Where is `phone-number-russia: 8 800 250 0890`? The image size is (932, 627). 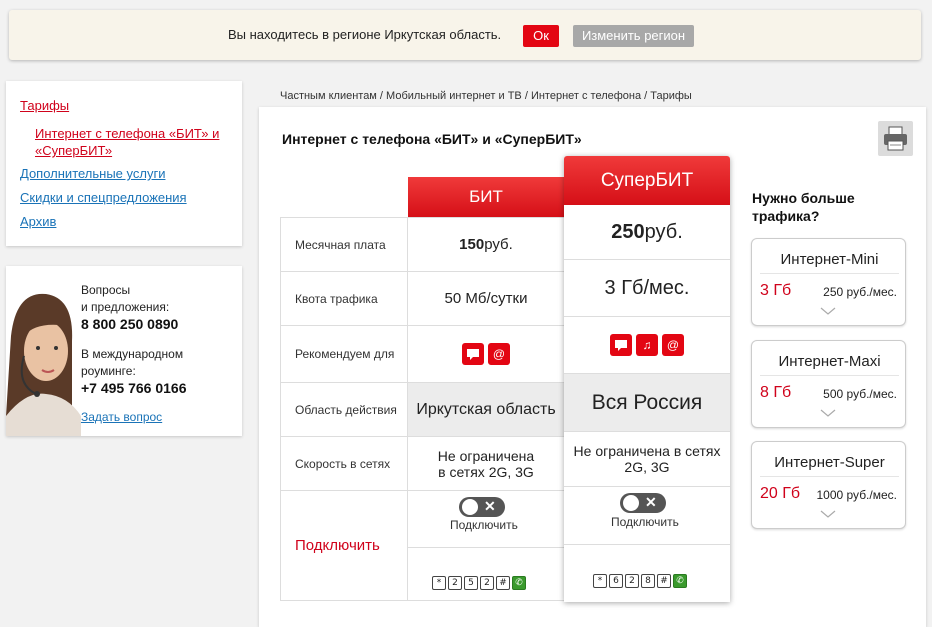
phone-number-russia: 8 800 250 0890 is located at coordinates (129, 324).